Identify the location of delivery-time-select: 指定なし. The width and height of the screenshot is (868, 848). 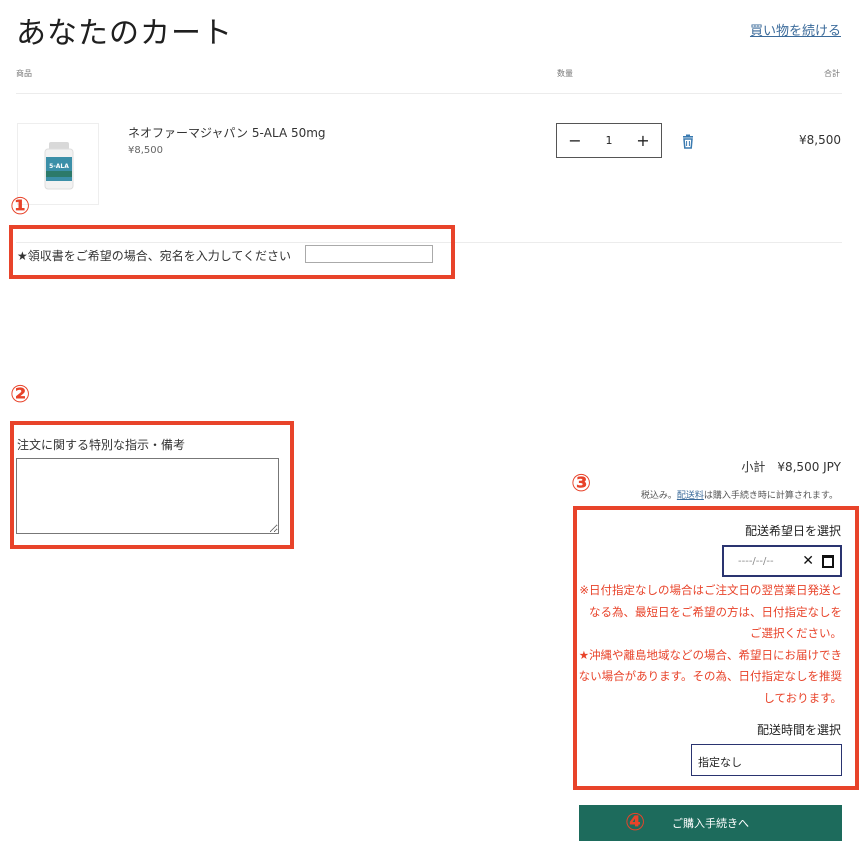
(766, 760).